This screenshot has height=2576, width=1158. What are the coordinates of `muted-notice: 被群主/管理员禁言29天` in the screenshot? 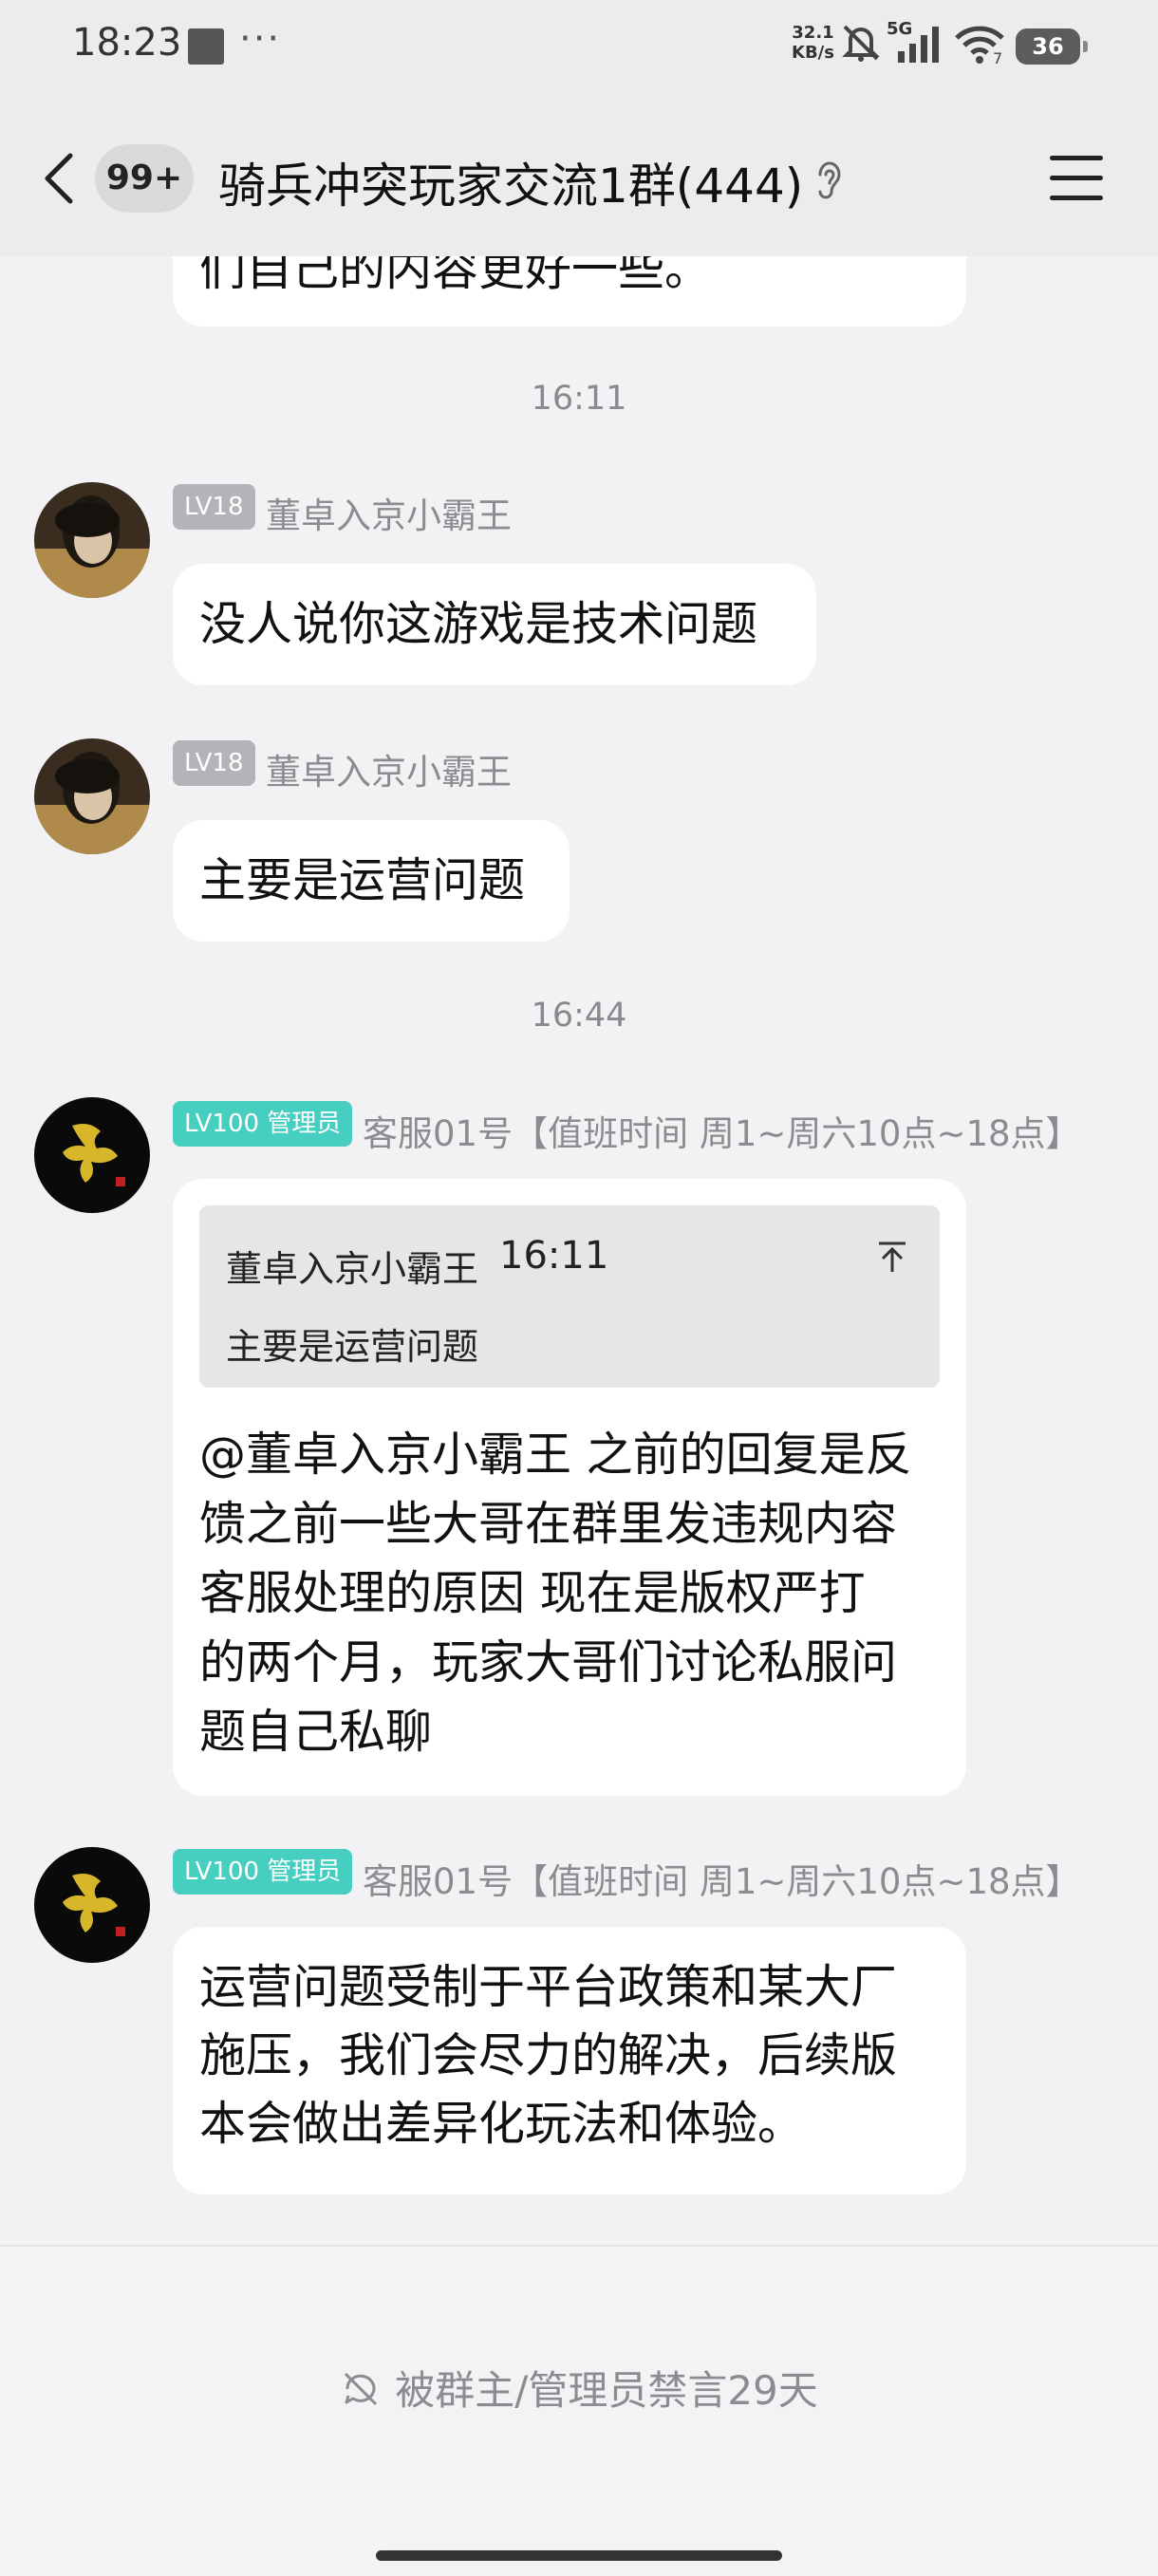 It's located at (579, 2388).